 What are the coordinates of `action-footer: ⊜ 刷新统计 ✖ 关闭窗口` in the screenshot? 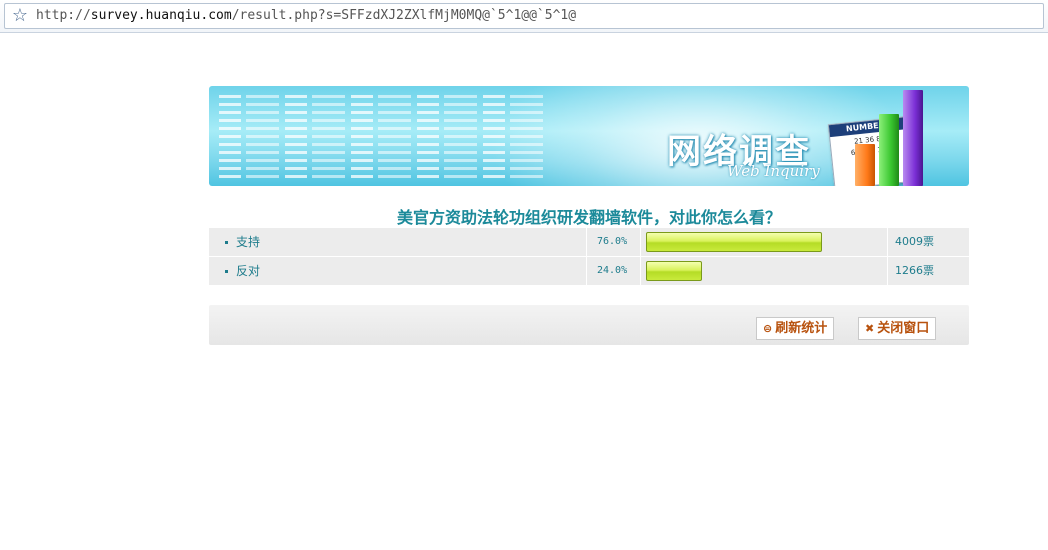 It's located at (589, 325).